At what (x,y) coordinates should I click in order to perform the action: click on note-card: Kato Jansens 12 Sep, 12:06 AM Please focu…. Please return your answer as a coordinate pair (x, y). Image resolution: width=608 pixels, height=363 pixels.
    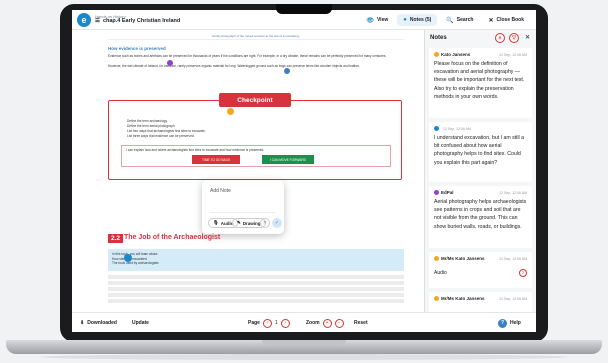
    Looking at the image, I should click on (480, 83).